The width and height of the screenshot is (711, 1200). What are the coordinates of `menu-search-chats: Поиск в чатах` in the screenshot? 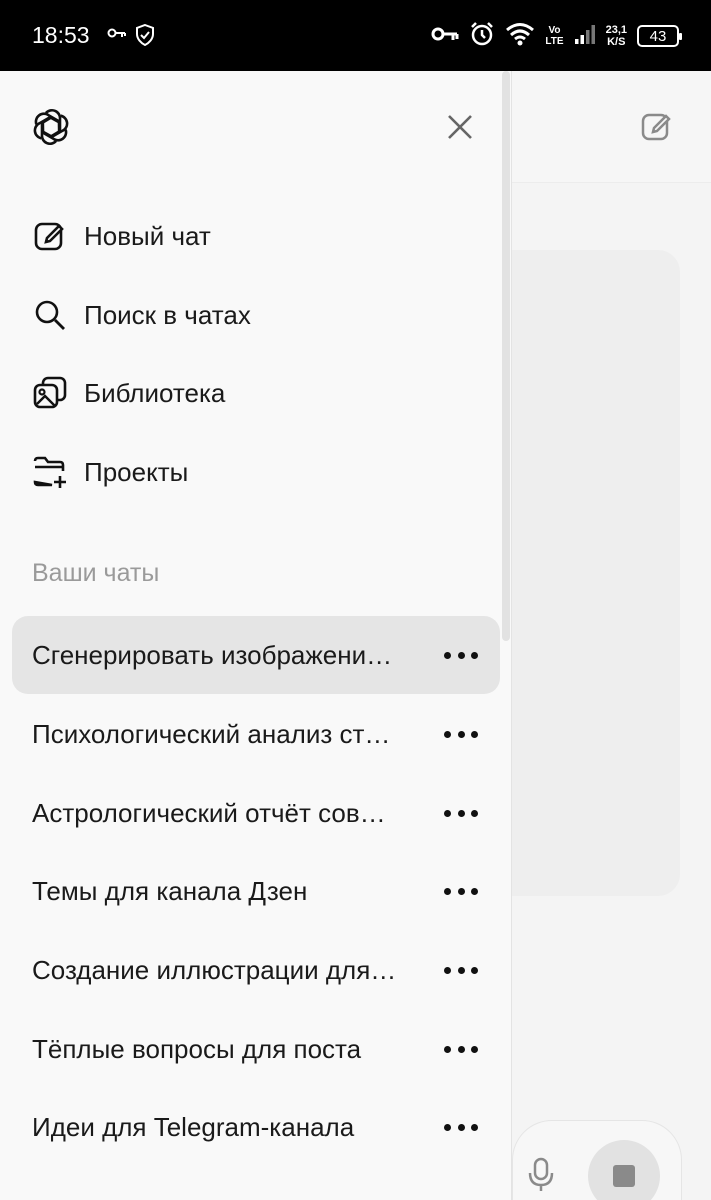 It's located at (252, 315).